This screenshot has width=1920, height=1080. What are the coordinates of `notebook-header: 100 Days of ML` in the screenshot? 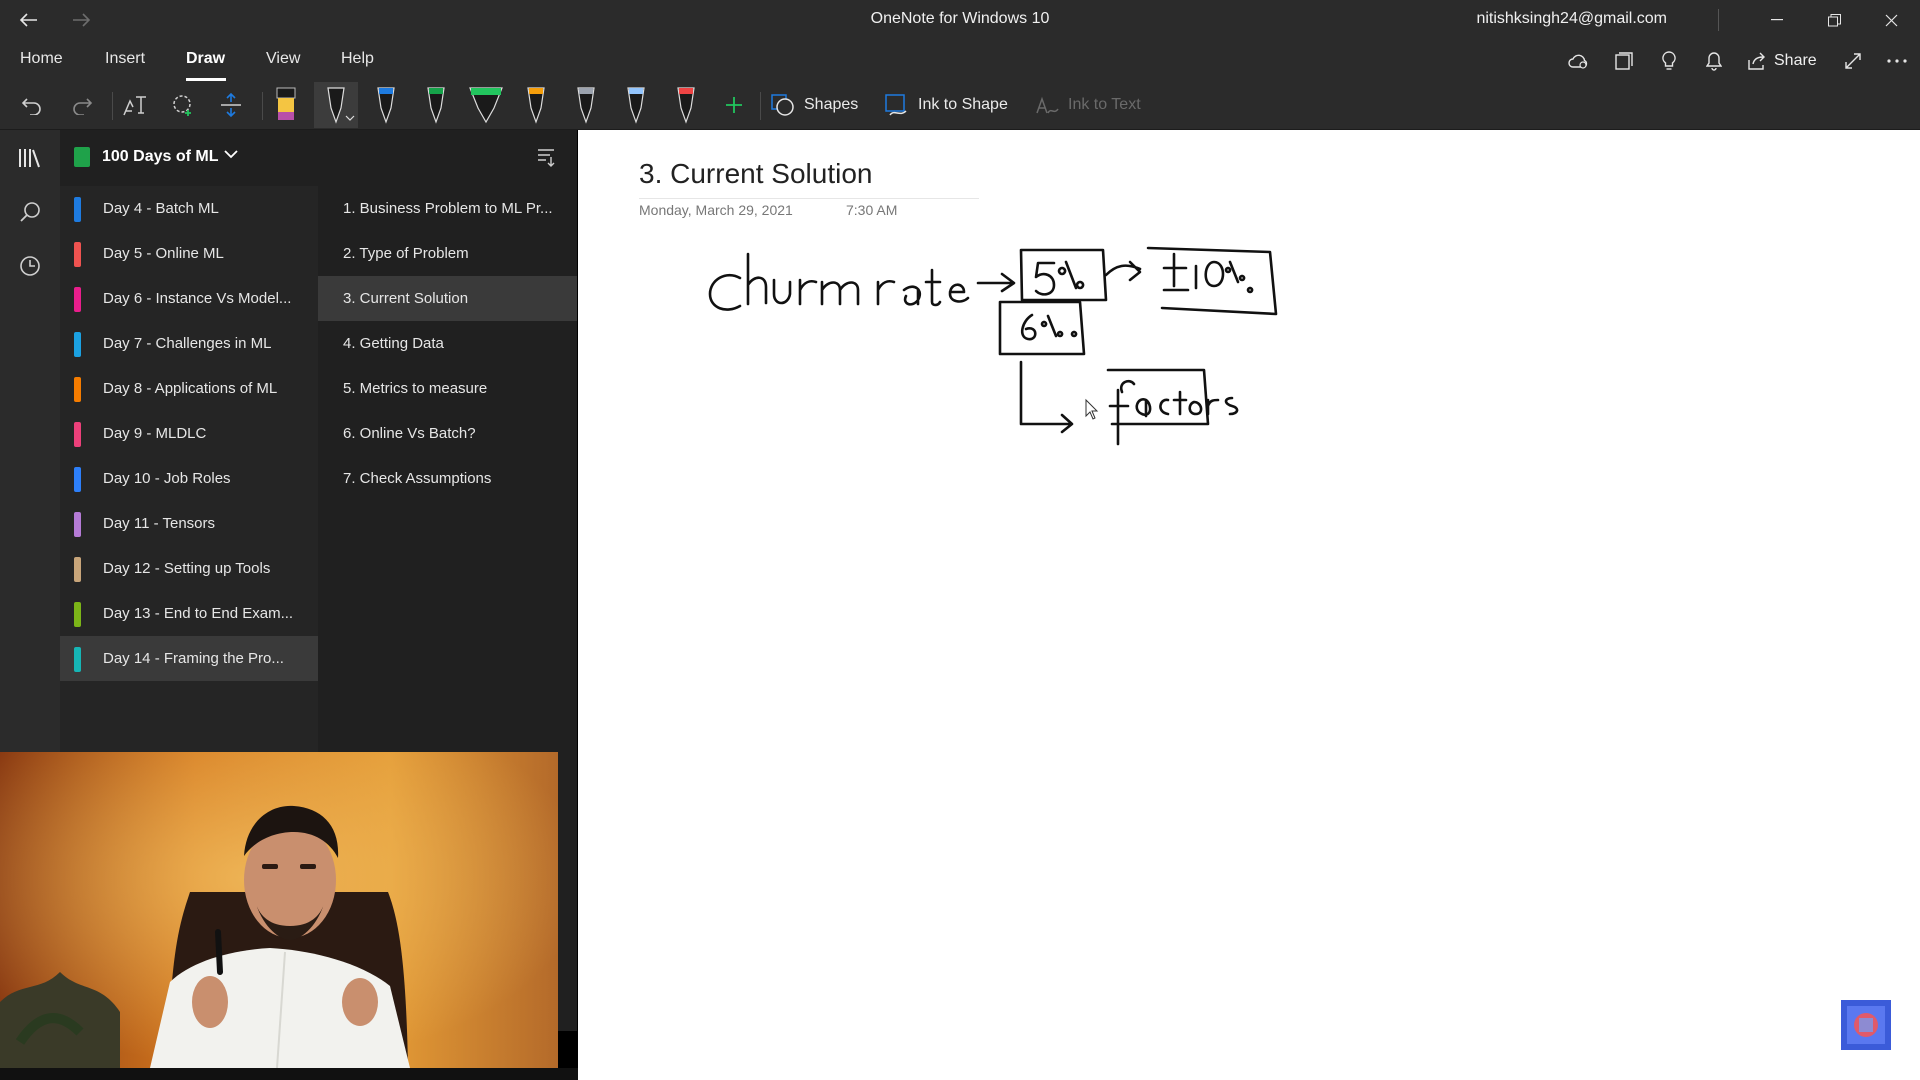 It's located at (318, 158).